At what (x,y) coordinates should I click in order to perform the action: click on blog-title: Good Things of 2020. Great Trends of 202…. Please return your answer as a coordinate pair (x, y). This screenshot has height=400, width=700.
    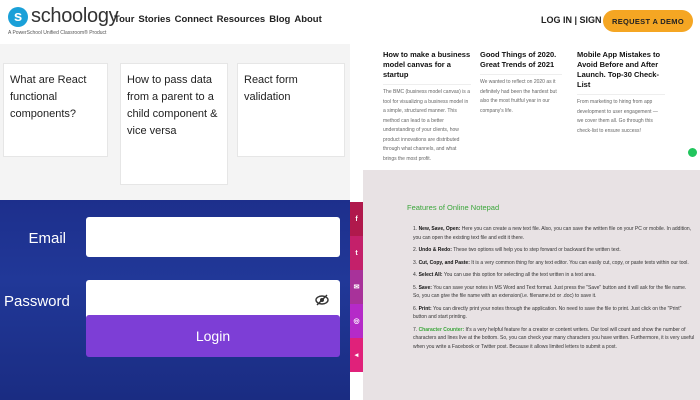
    Looking at the image, I should click on (521, 60).